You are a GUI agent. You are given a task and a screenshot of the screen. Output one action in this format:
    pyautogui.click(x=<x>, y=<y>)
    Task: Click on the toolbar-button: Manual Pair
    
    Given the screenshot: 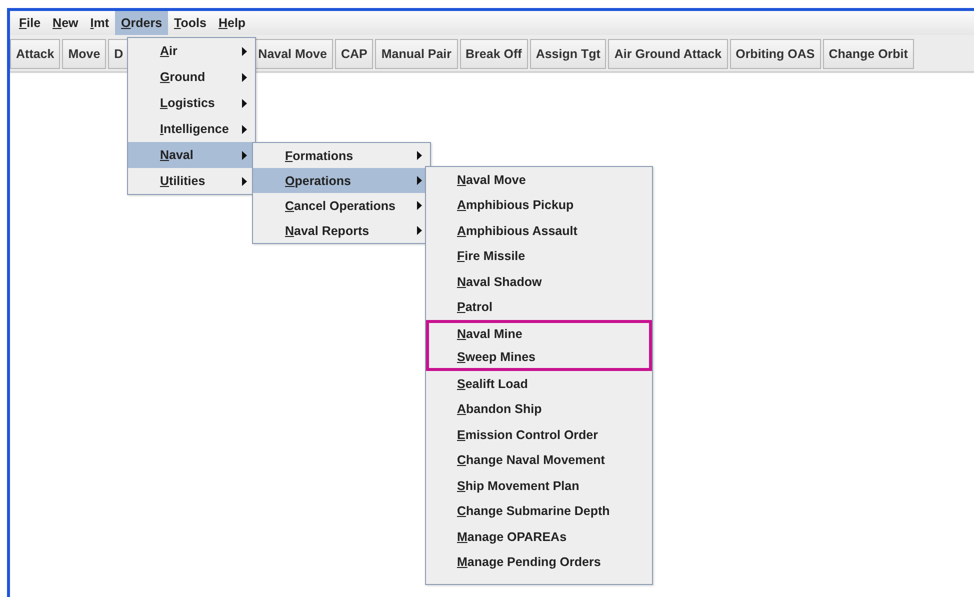 What is the action you would take?
    pyautogui.click(x=416, y=54)
    